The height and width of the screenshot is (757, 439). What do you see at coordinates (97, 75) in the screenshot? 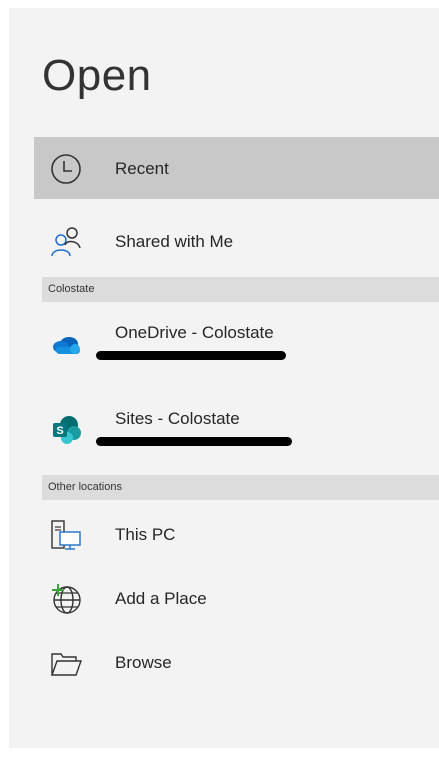
I see `page-title: Open` at bounding box center [97, 75].